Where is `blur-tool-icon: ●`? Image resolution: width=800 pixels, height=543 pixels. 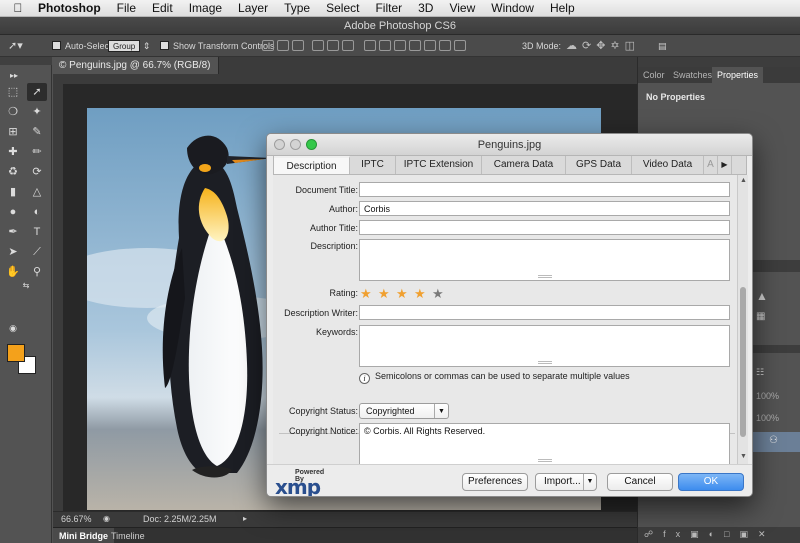
blur-tool-icon: ● is located at coordinates (13, 212).